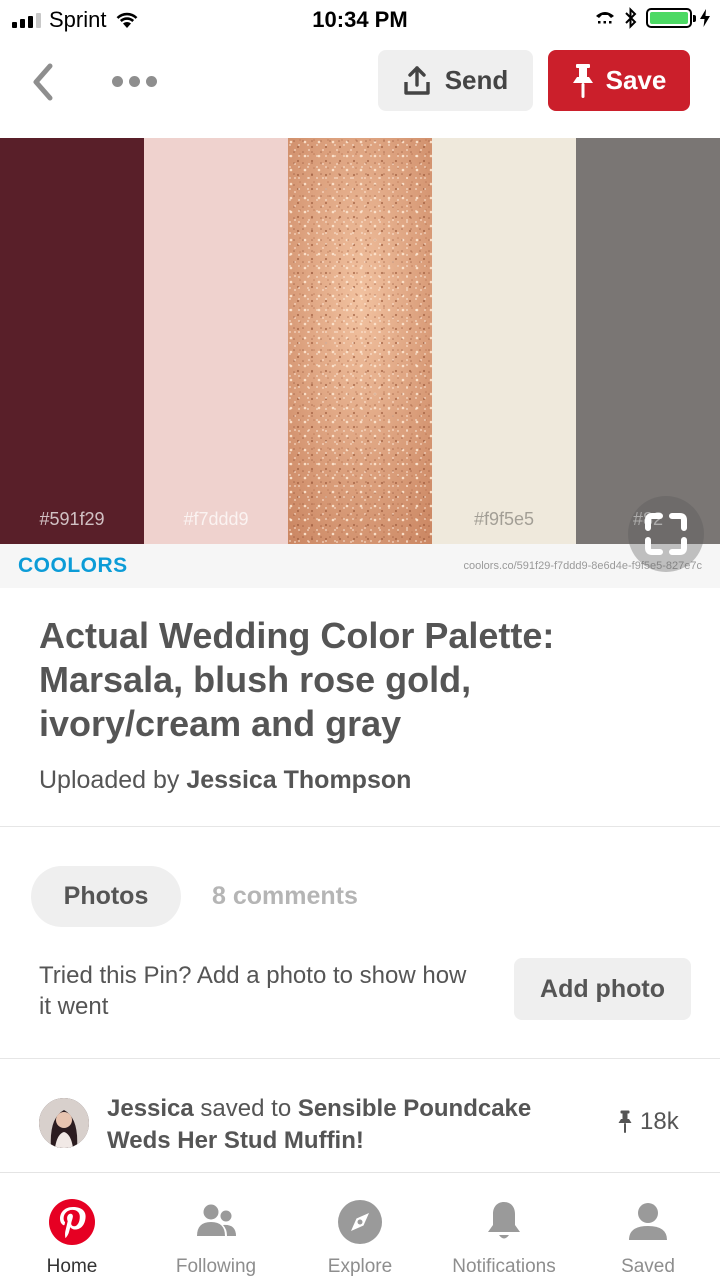 The image size is (720, 1280). I want to click on glitter-texture, so click(360, 341).